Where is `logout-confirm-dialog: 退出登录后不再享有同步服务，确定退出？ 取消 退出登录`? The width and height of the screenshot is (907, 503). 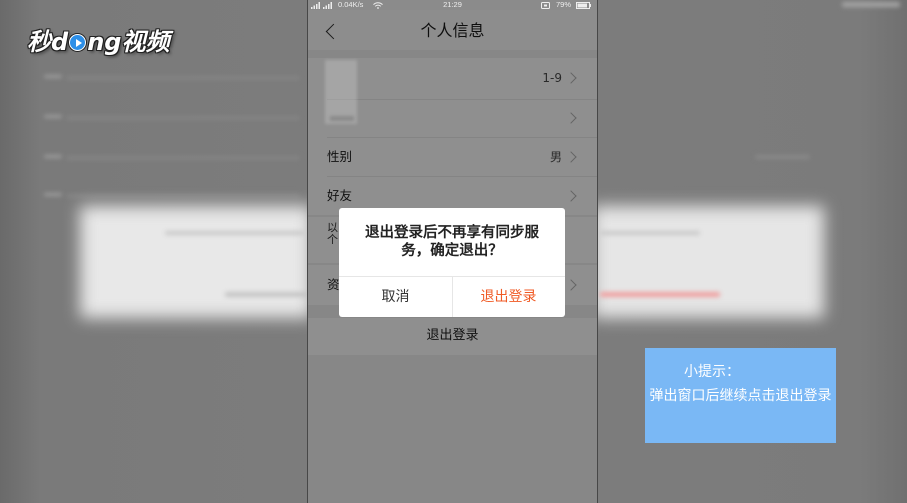 logout-confirm-dialog: 退出登录后不再享有同步服务，确定退出？ 取消 退出登录 is located at coordinates (452, 262).